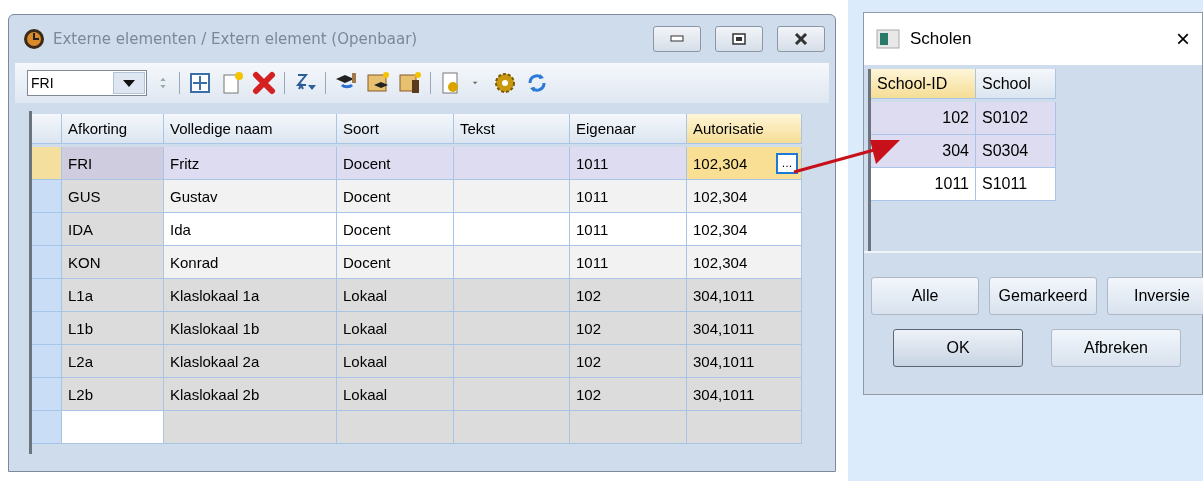 The width and height of the screenshot is (1203, 481). What do you see at coordinates (250, 129) in the screenshot?
I see `column-header: Volledige naam` at bounding box center [250, 129].